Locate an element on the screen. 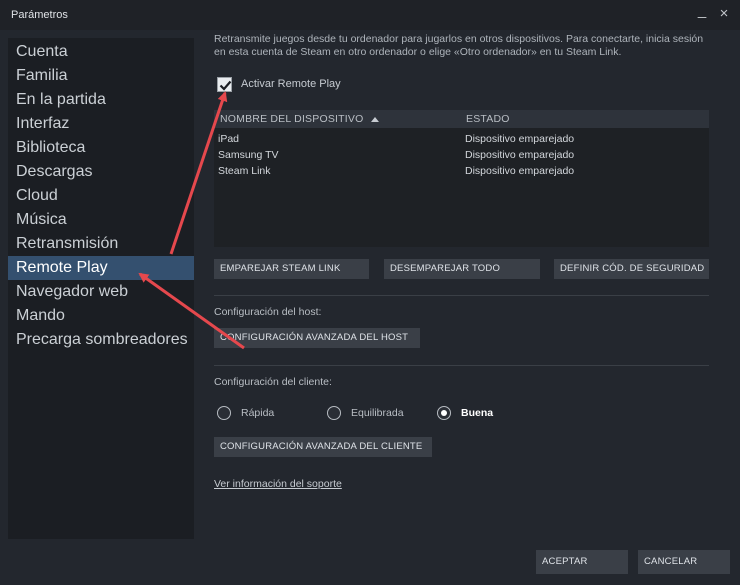 This screenshot has height=585, width=740. sidebar-item-remote-play: Remote Play is located at coordinates (101, 268).